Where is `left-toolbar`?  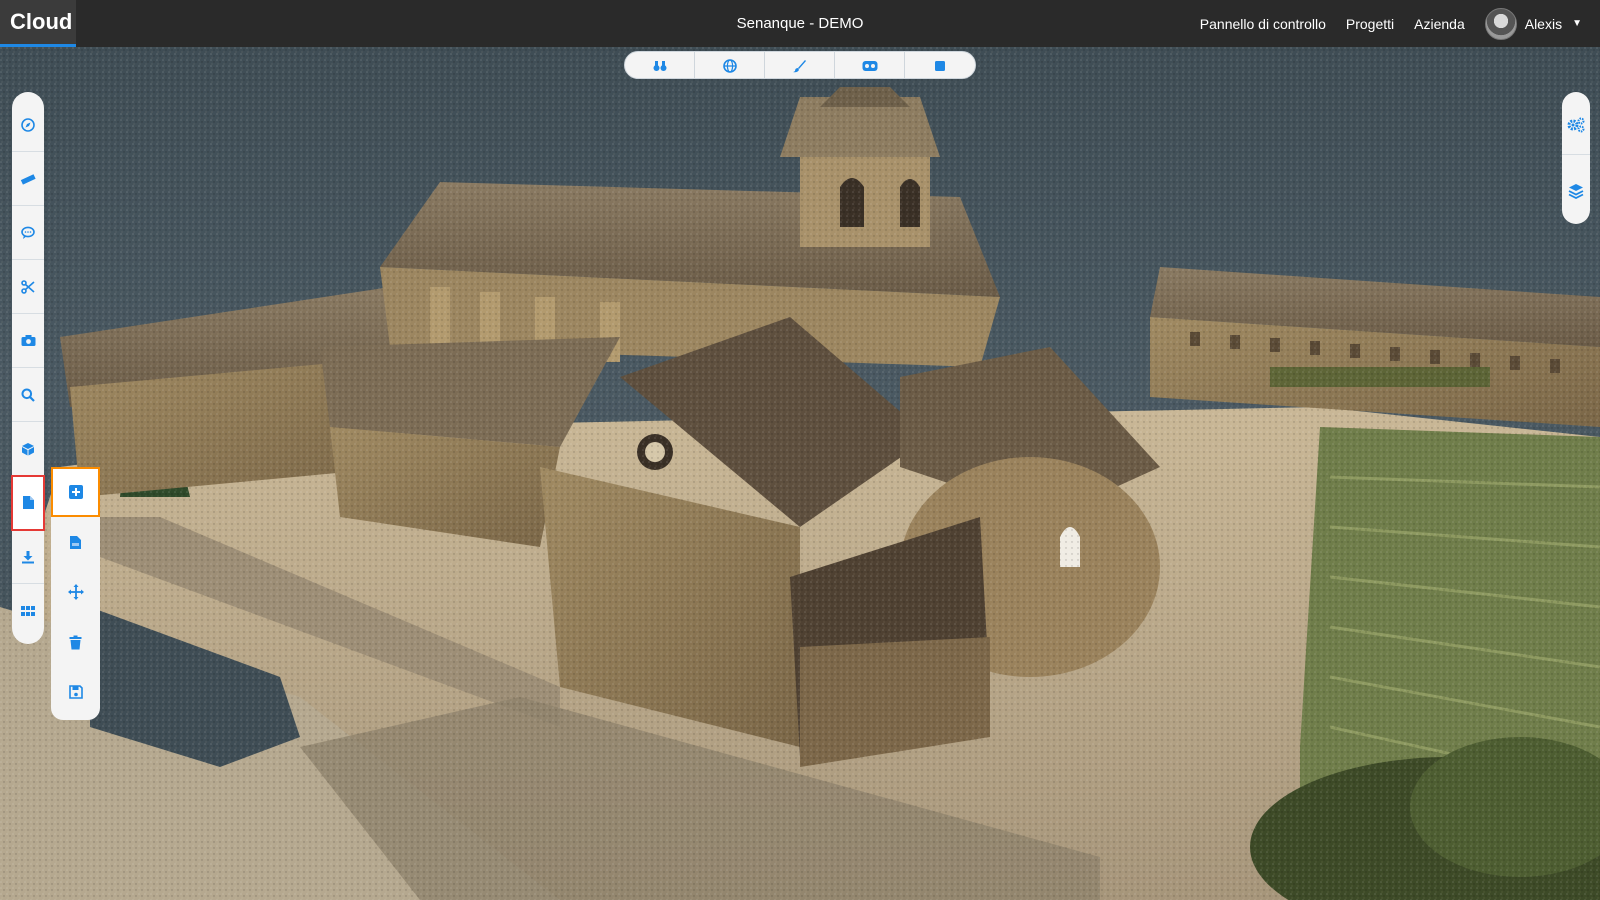 left-toolbar is located at coordinates (28, 368).